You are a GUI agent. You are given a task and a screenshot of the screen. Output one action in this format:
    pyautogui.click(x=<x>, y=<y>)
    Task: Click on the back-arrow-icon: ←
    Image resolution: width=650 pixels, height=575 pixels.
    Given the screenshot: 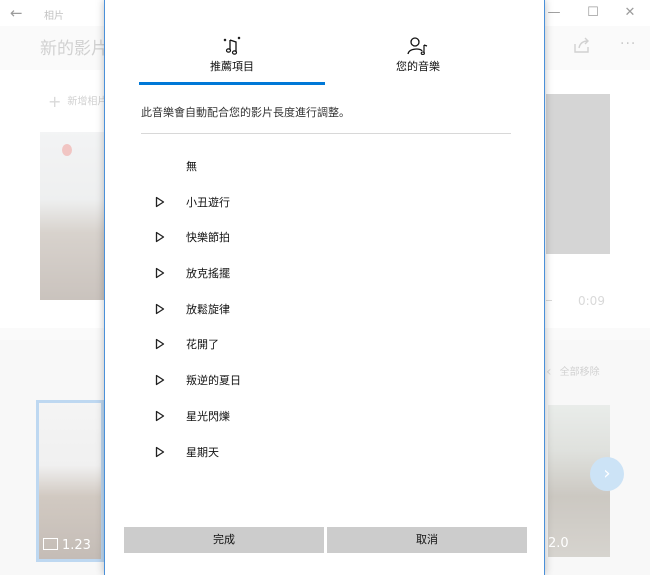 What is the action you would take?
    pyautogui.click(x=20, y=13)
    